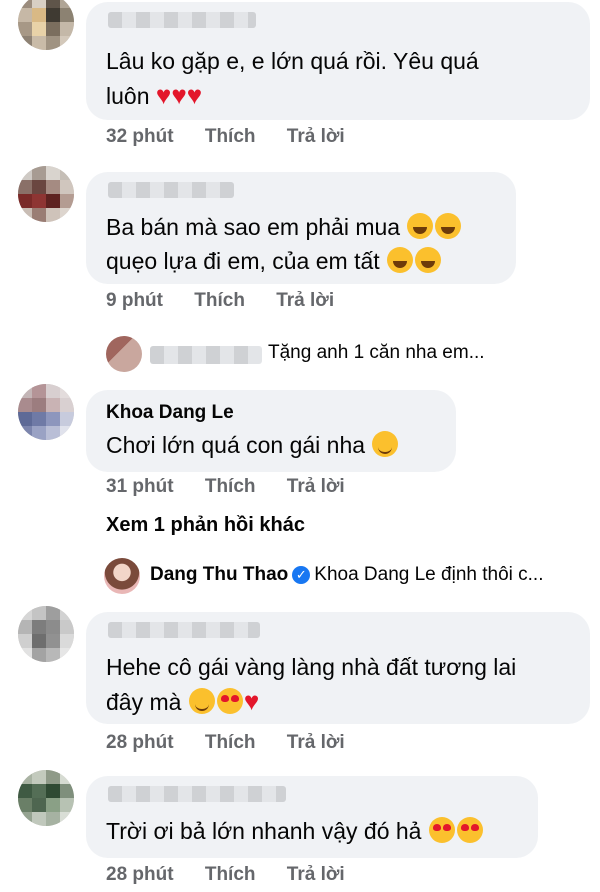  I want to click on wink-emoji-icon, so click(385, 444).